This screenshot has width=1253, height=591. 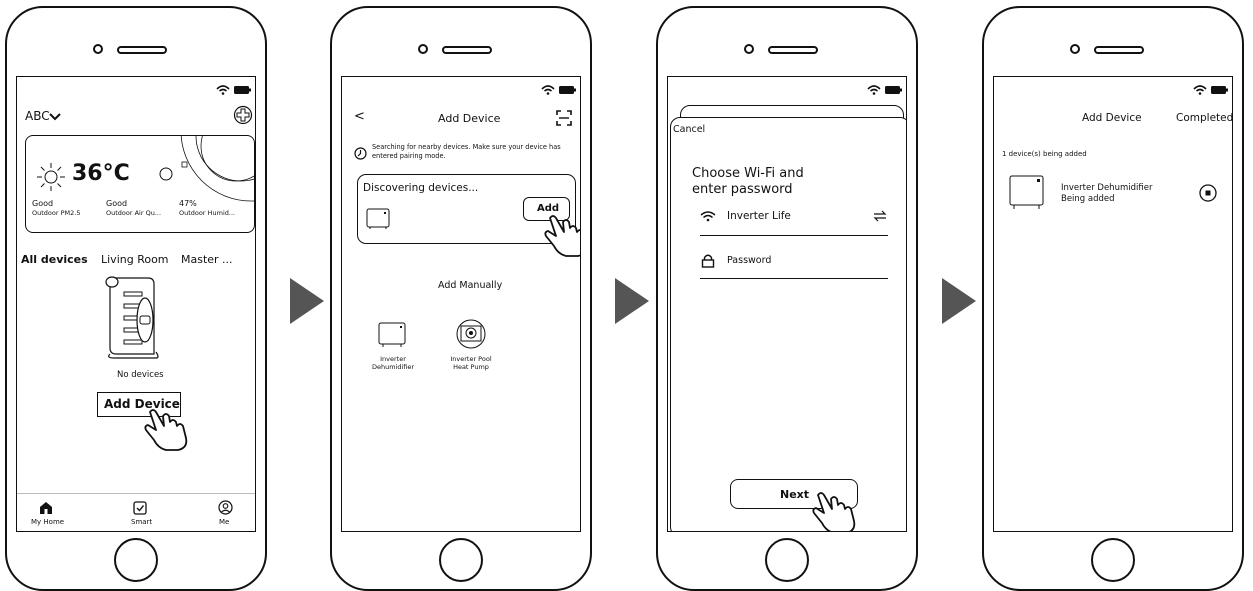 I want to click on device-name: Inverter Dehumidifier, so click(x=1107, y=188).